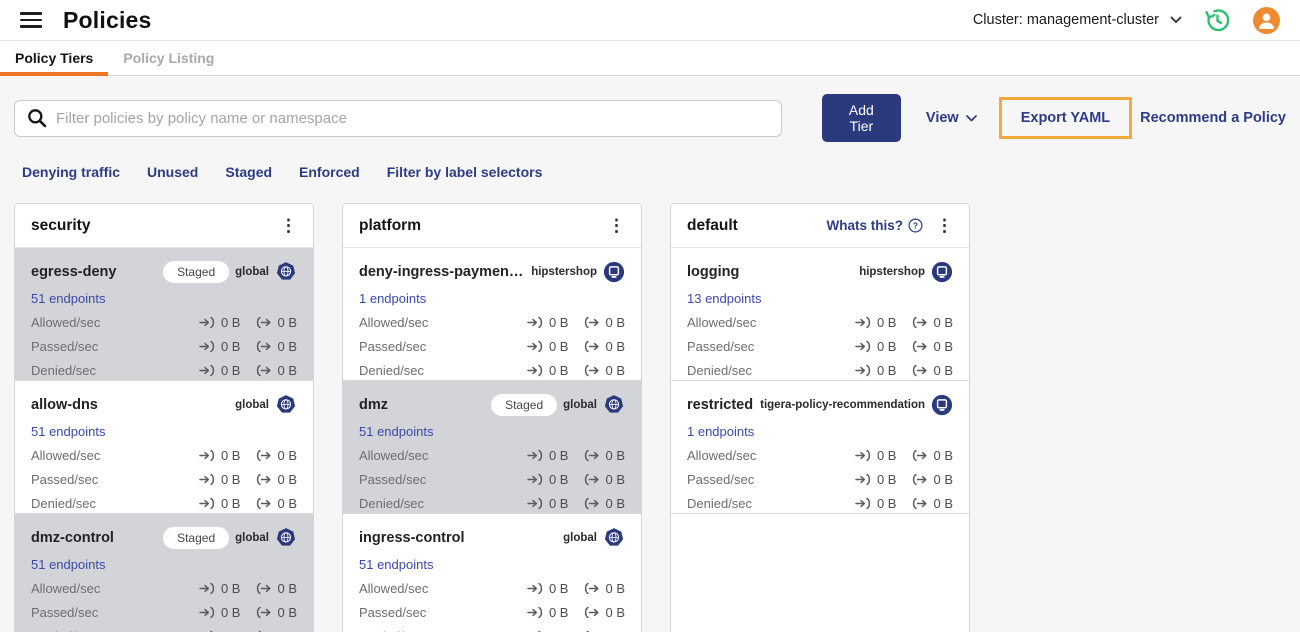 Image resolution: width=1300 pixels, height=632 pixels. Describe the element at coordinates (248, 172) in the screenshot. I see `filter-staged: Staged` at that location.